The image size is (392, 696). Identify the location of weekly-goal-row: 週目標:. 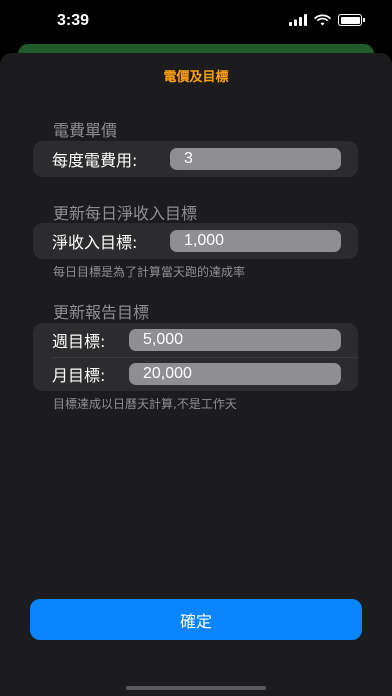
(195, 340).